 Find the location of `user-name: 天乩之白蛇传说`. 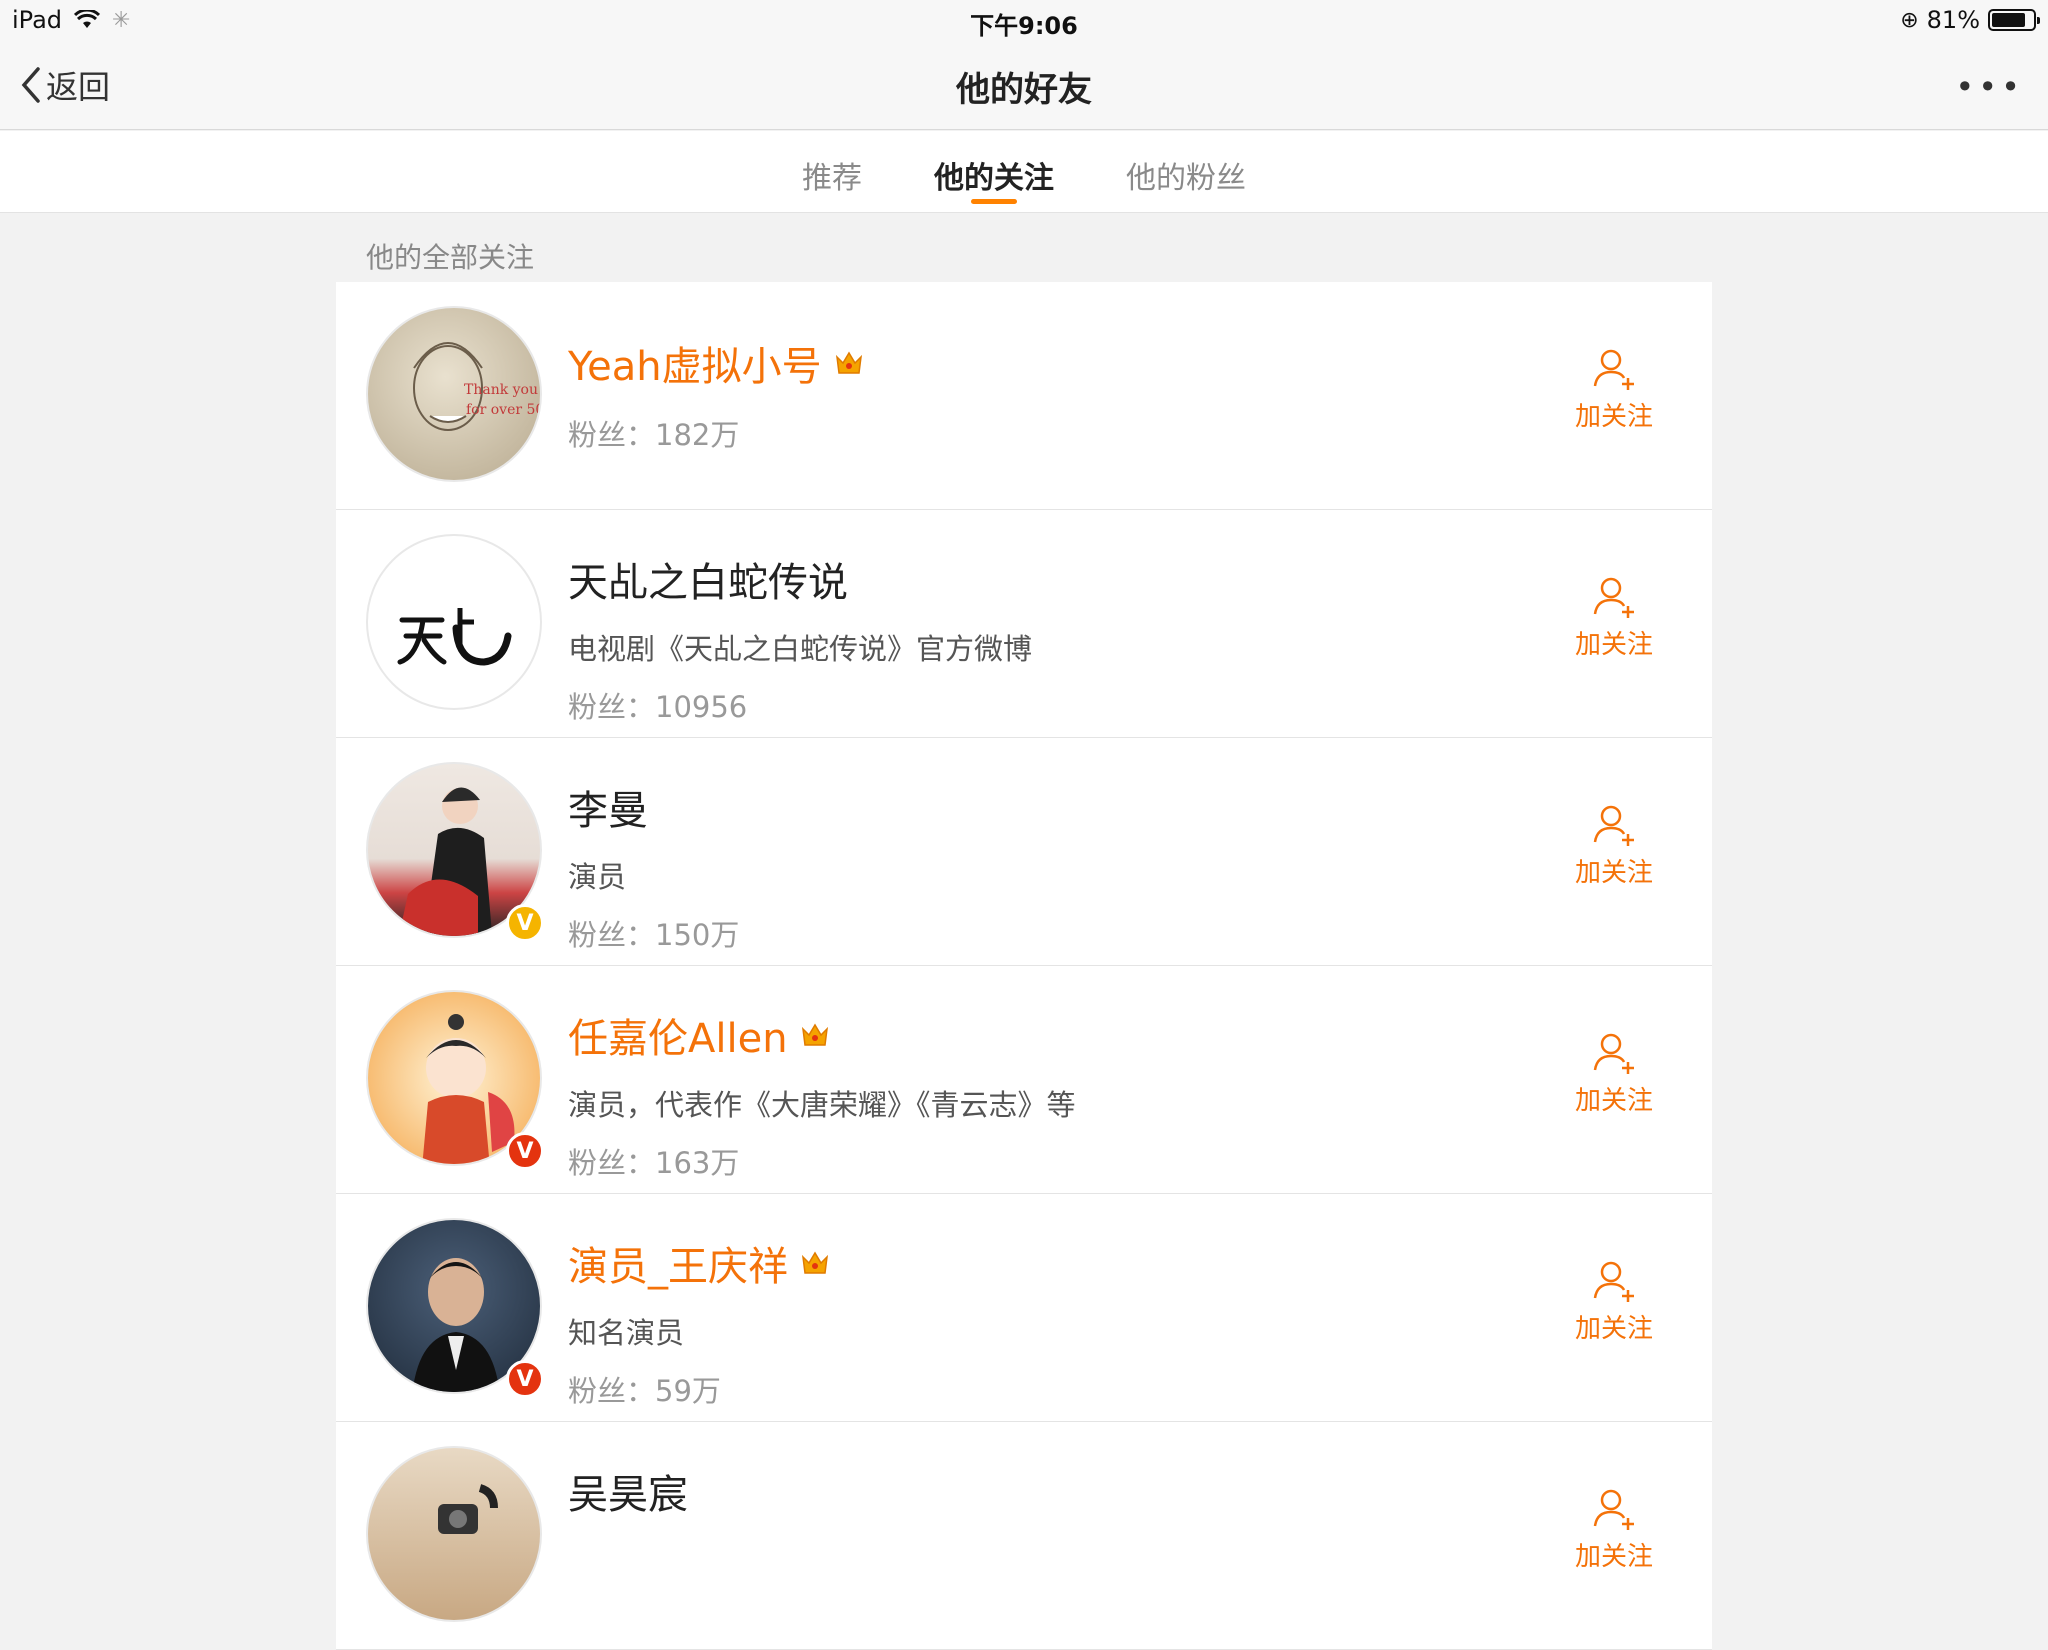

user-name: 天乩之白蛇传说 is located at coordinates (800, 579).